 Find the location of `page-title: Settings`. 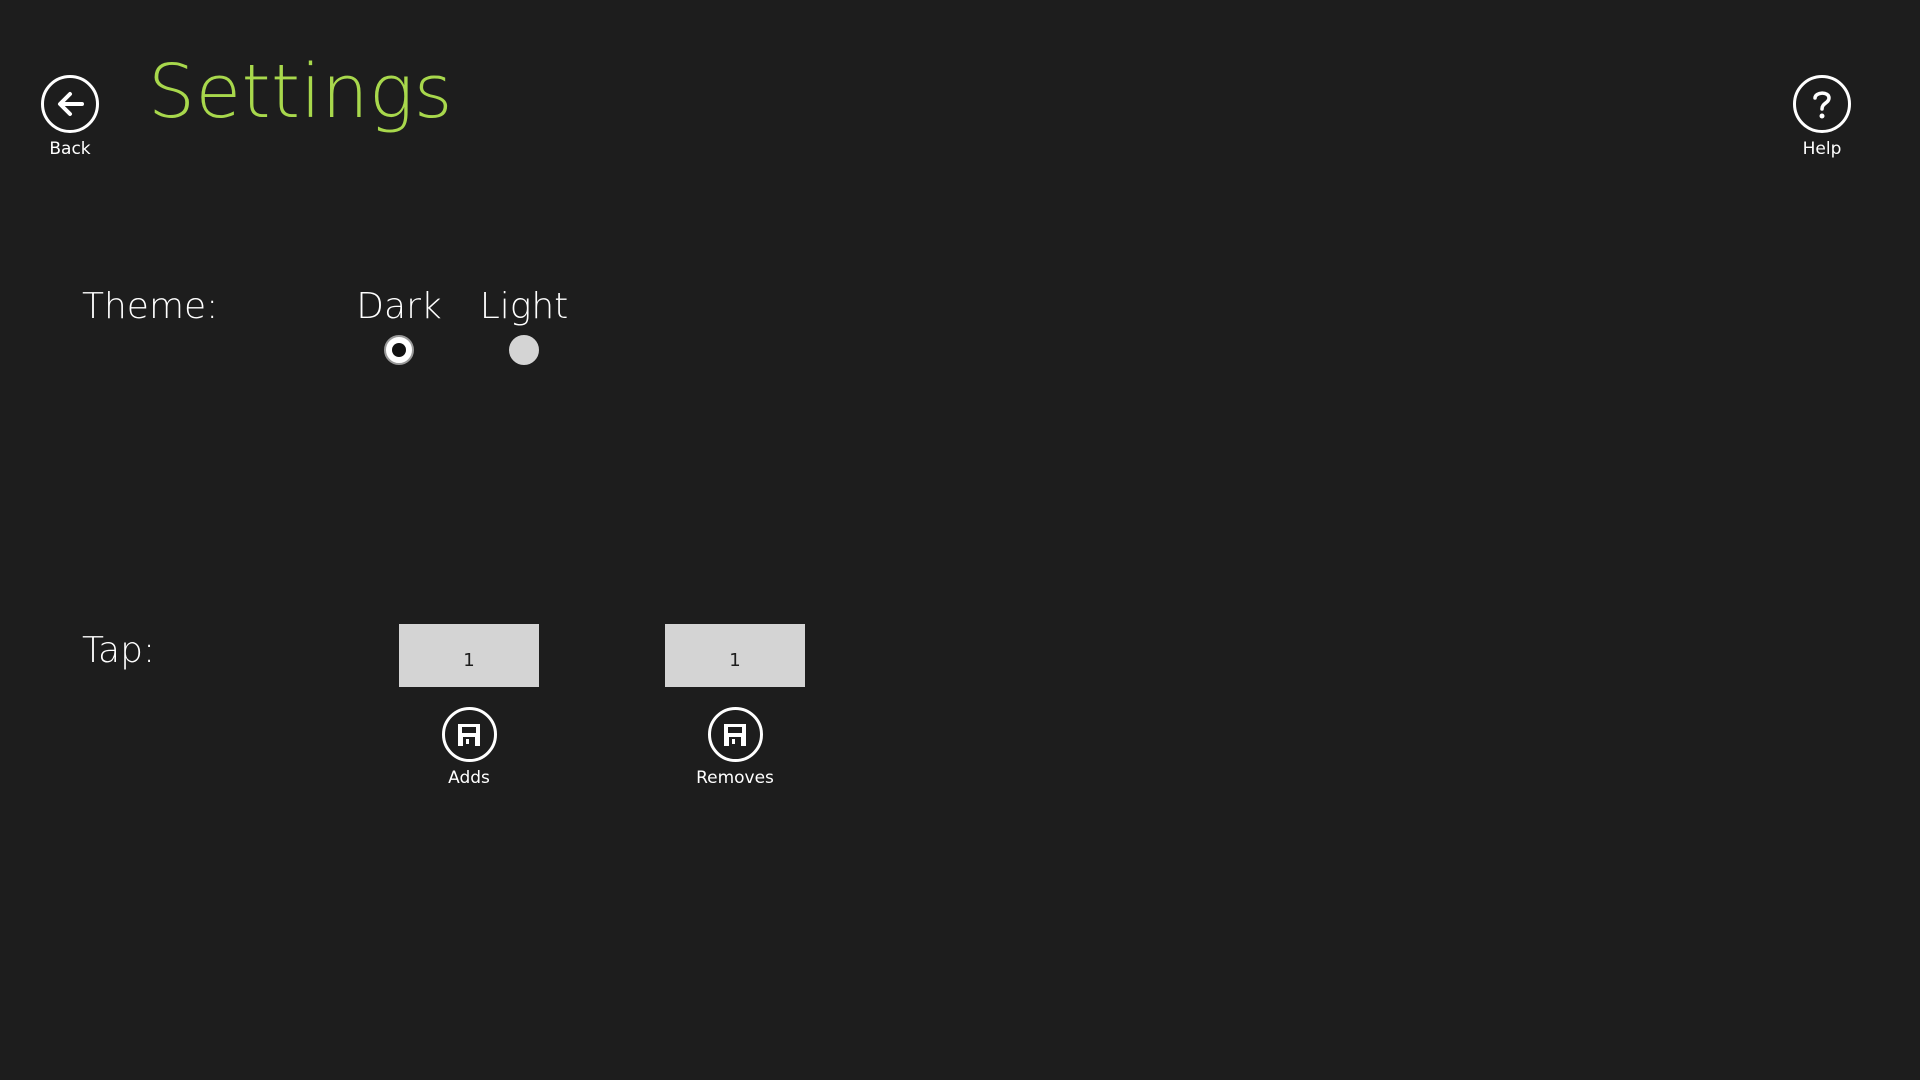

page-title: Settings is located at coordinates (300, 92).